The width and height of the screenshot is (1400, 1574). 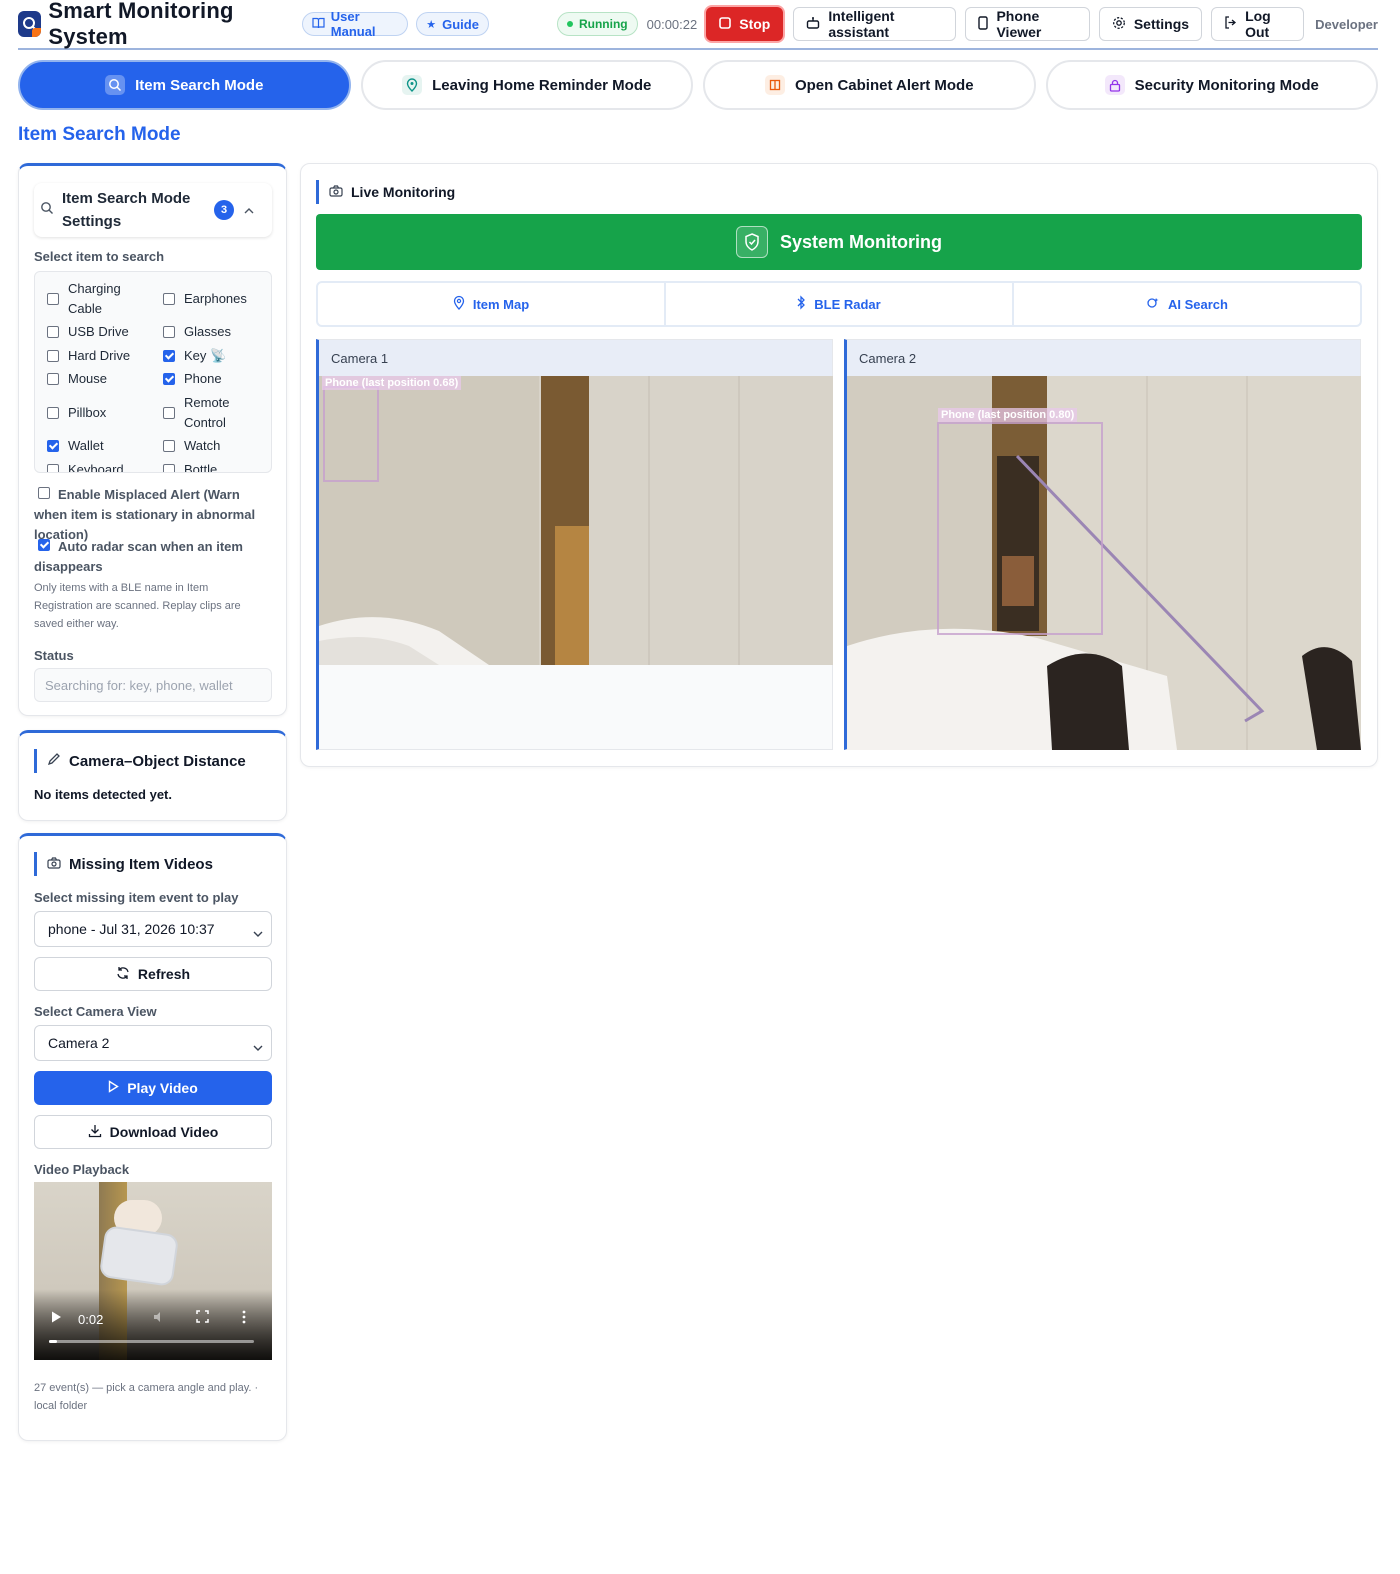 I want to click on event-select: phone - Jul 31, 2026 10:37, so click(x=153, y=929).